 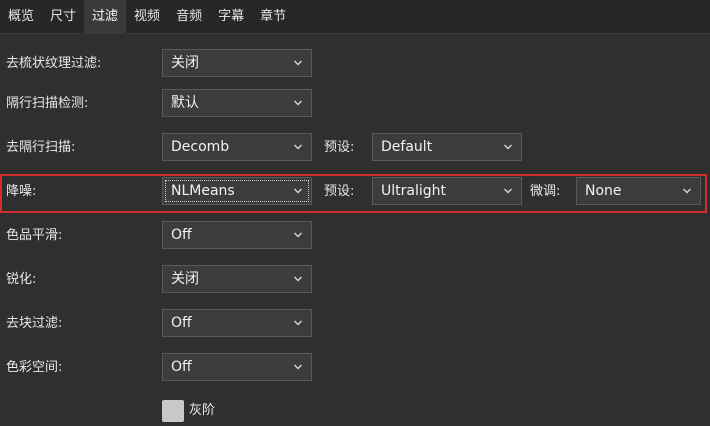 What do you see at coordinates (202, 410) in the screenshot?
I see `grayscale-label: 灰阶` at bounding box center [202, 410].